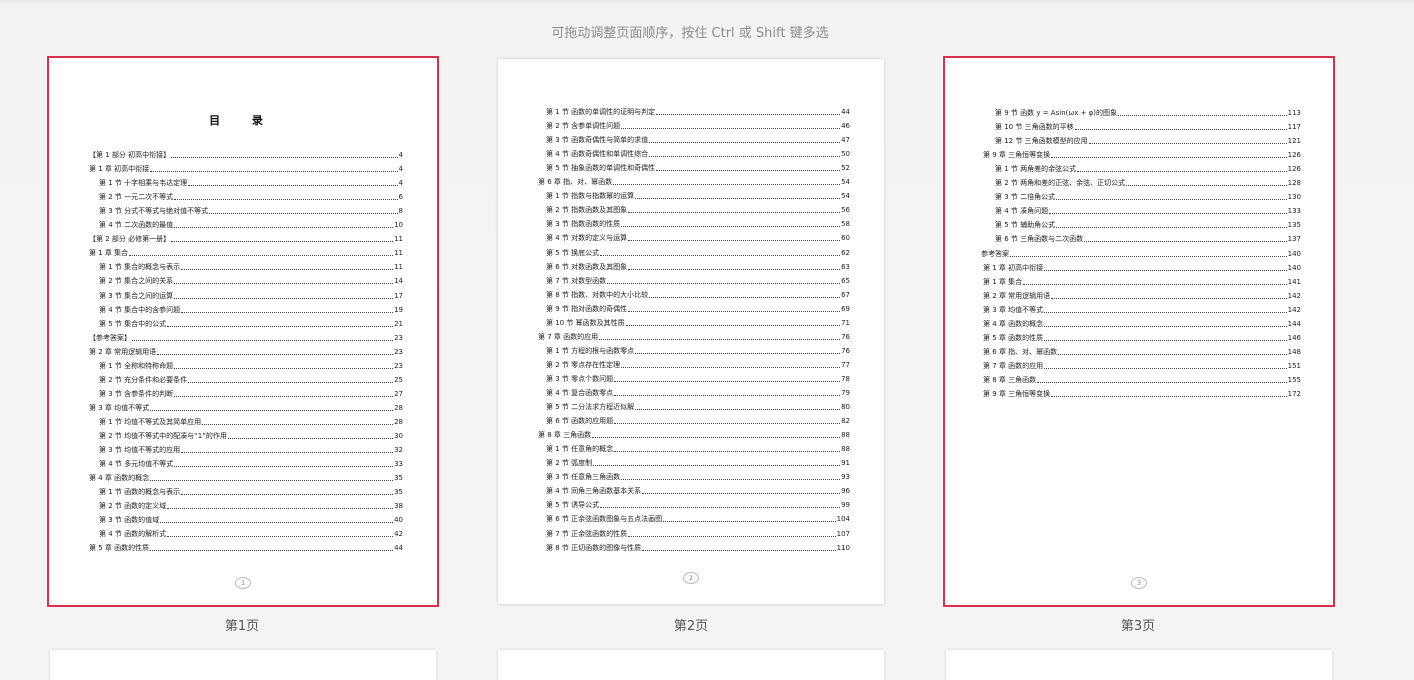  I want to click on toc-entry-title: 第 2 节 函数的定义域, so click(133, 506).